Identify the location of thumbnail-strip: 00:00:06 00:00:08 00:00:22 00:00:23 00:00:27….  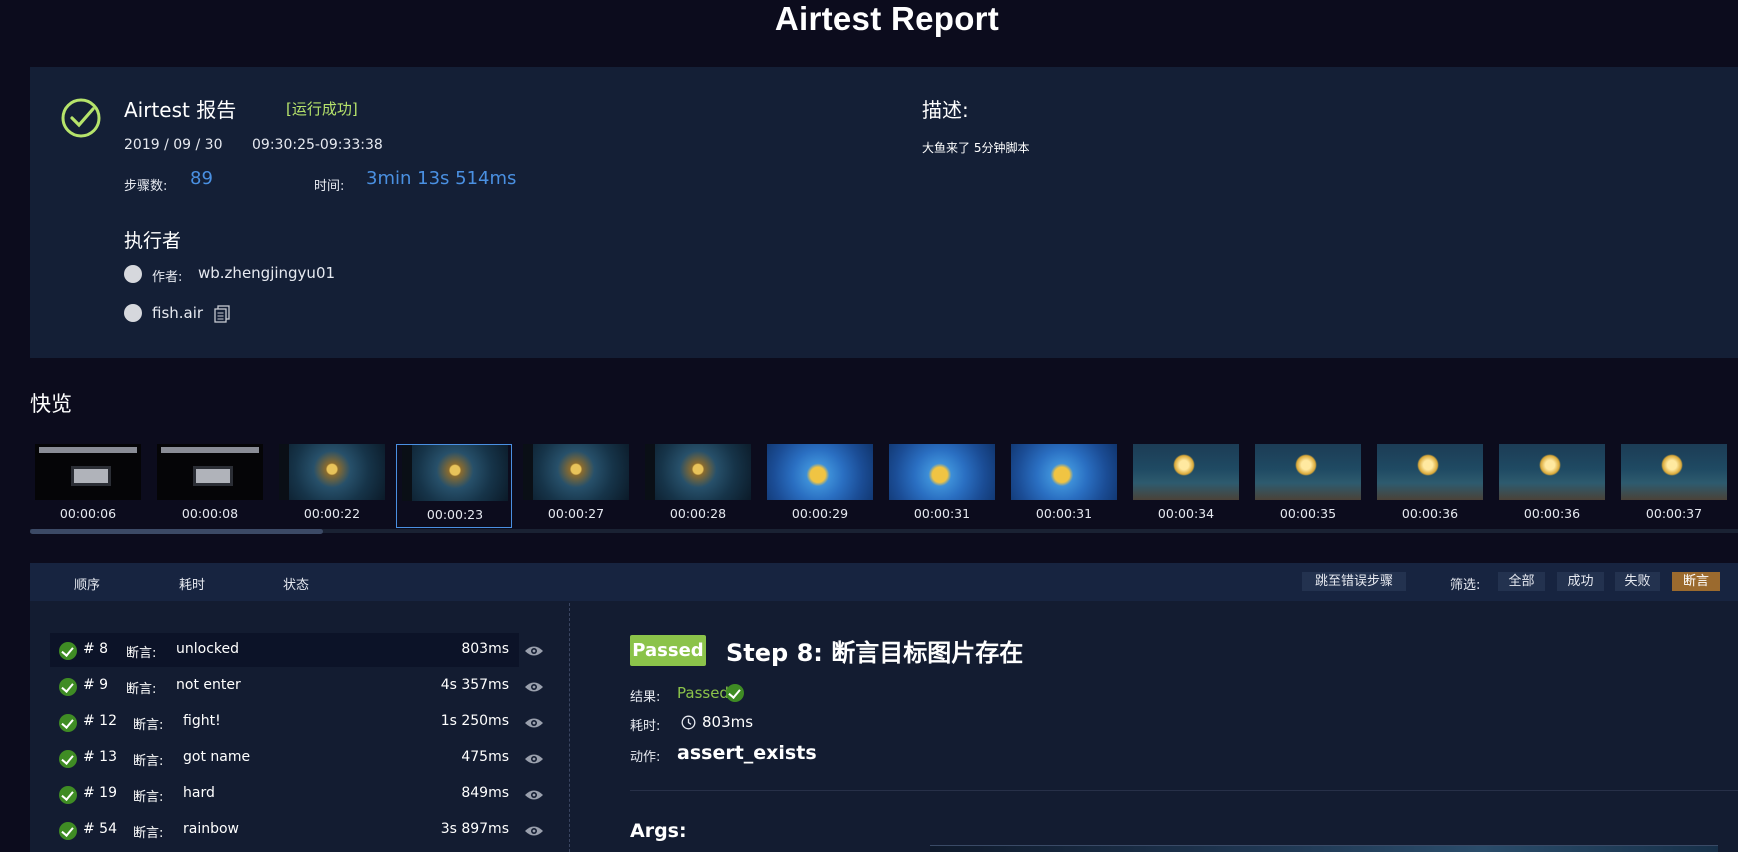
(884, 486).